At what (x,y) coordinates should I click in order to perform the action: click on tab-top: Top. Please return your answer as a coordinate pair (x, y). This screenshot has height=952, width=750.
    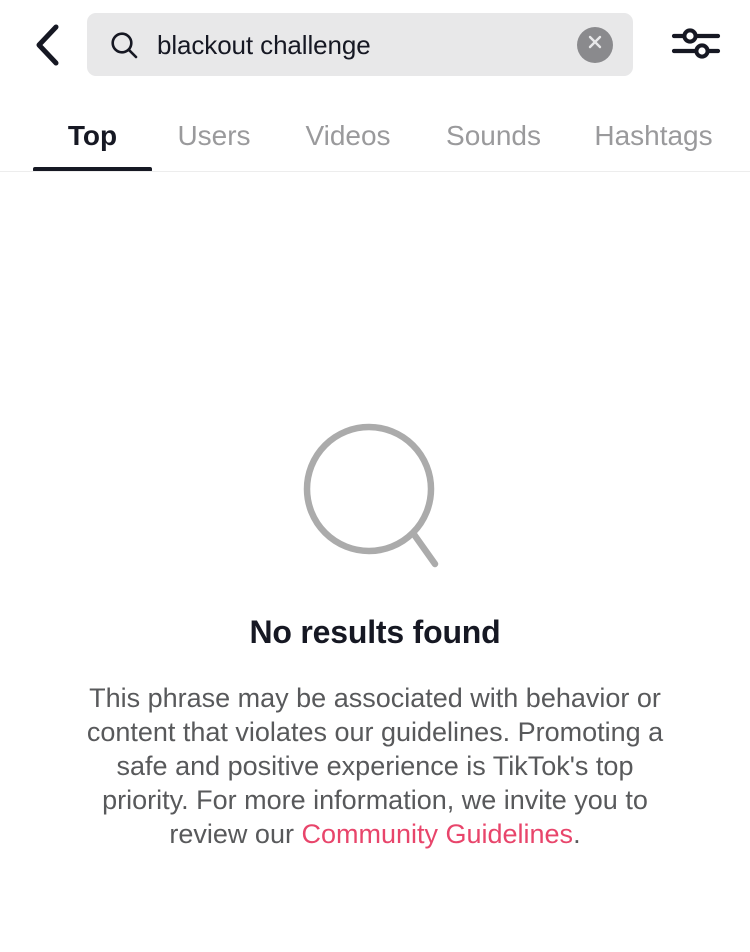
    Looking at the image, I should click on (92, 136).